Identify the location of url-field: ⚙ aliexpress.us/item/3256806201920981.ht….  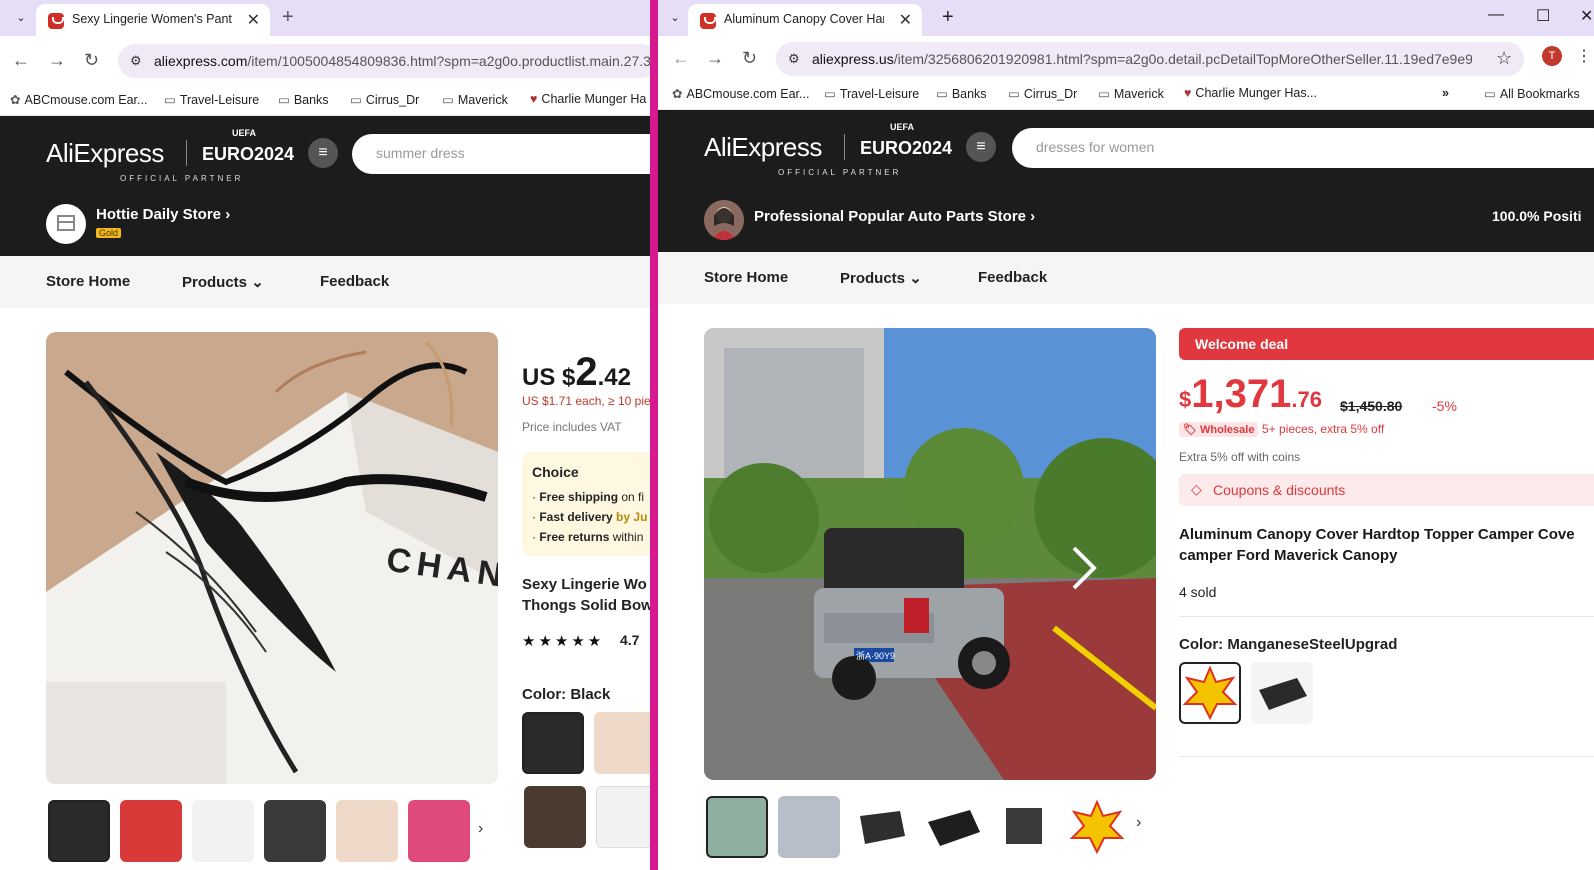
(1150, 59).